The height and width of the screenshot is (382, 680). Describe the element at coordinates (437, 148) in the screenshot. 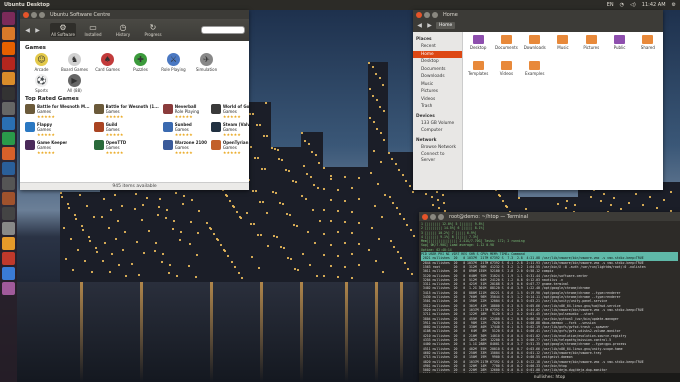

I see `sidebar-item-browse-network: Browse Network` at that location.